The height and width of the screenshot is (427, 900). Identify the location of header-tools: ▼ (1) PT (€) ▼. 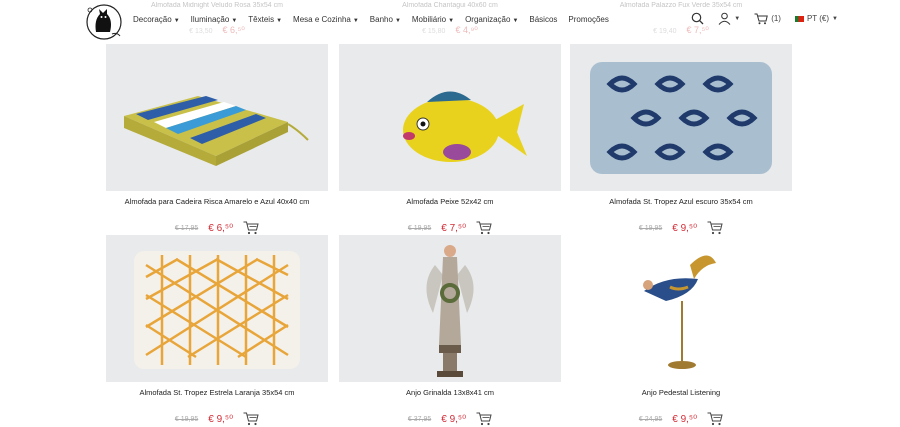
(764, 18).